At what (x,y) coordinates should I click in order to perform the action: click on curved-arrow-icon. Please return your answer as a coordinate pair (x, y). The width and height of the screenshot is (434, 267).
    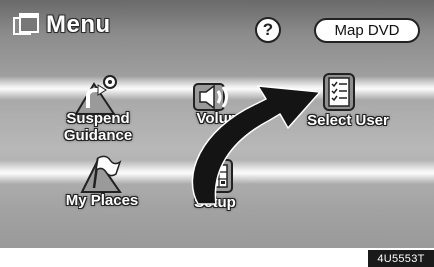
    Looking at the image, I should click on (256, 145).